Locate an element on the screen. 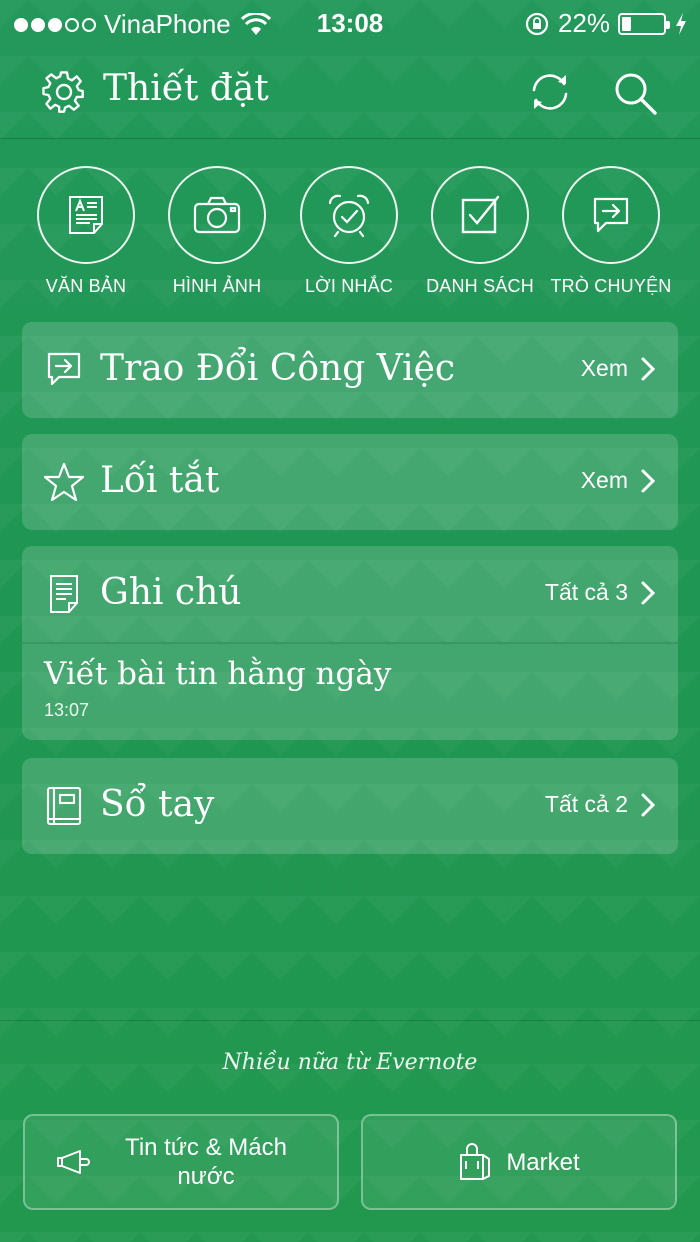 The image size is (700, 1242). sync-icon is located at coordinates (550, 92).